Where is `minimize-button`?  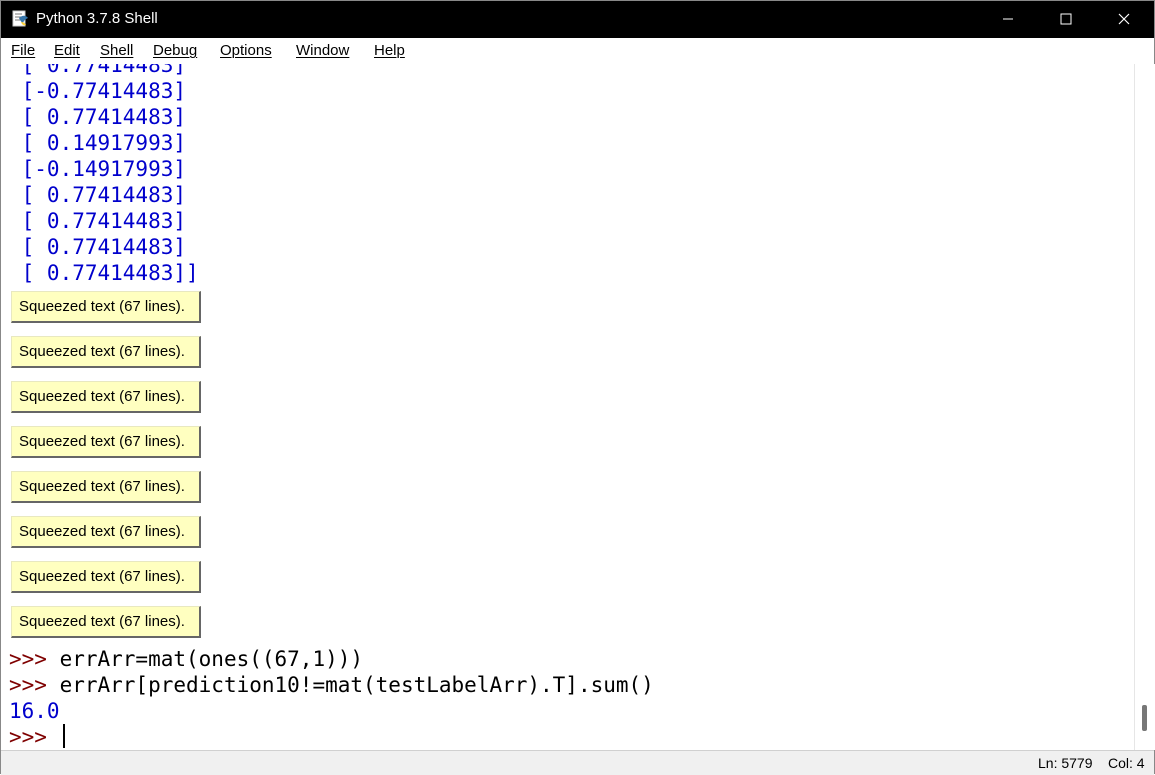 minimize-button is located at coordinates (1008, 19).